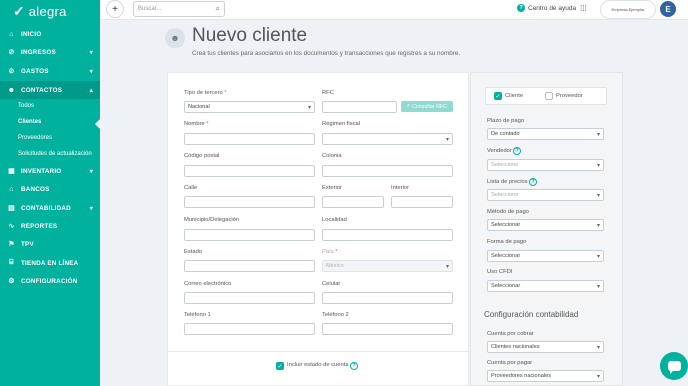  What do you see at coordinates (387, 298) in the screenshot?
I see `celular-input` at bounding box center [387, 298].